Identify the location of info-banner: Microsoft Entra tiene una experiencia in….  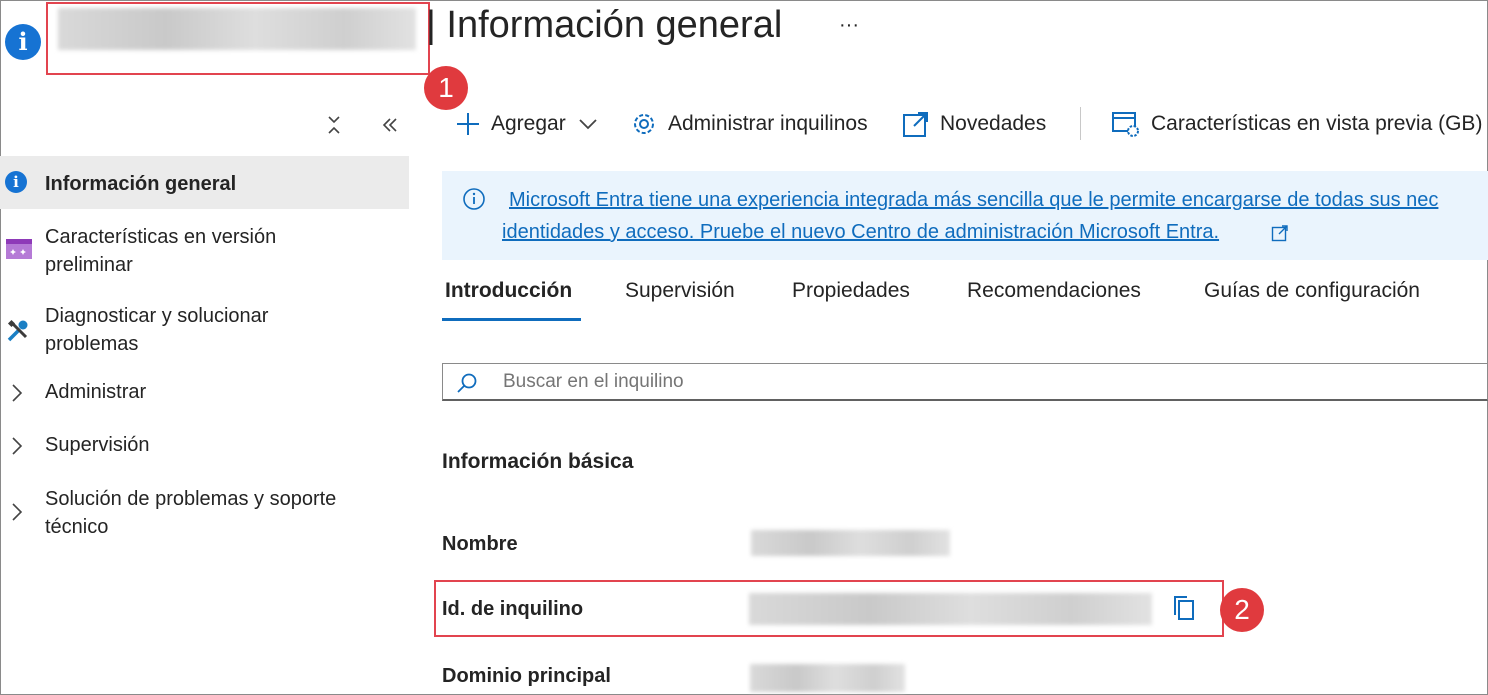
(965, 215).